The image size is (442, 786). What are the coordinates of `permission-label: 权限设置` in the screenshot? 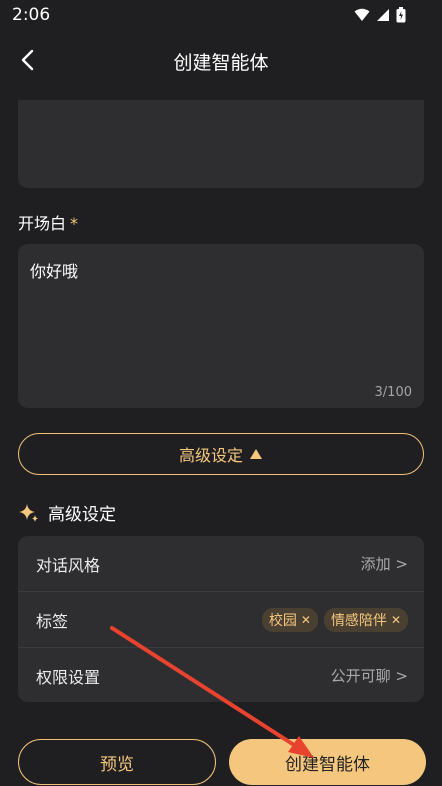 It's located at (68, 677).